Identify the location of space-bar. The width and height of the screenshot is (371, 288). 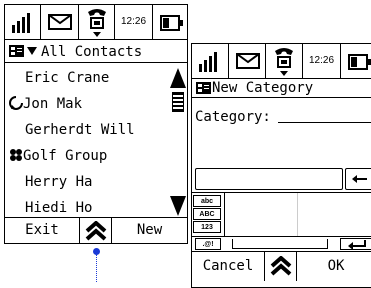
(280, 244).